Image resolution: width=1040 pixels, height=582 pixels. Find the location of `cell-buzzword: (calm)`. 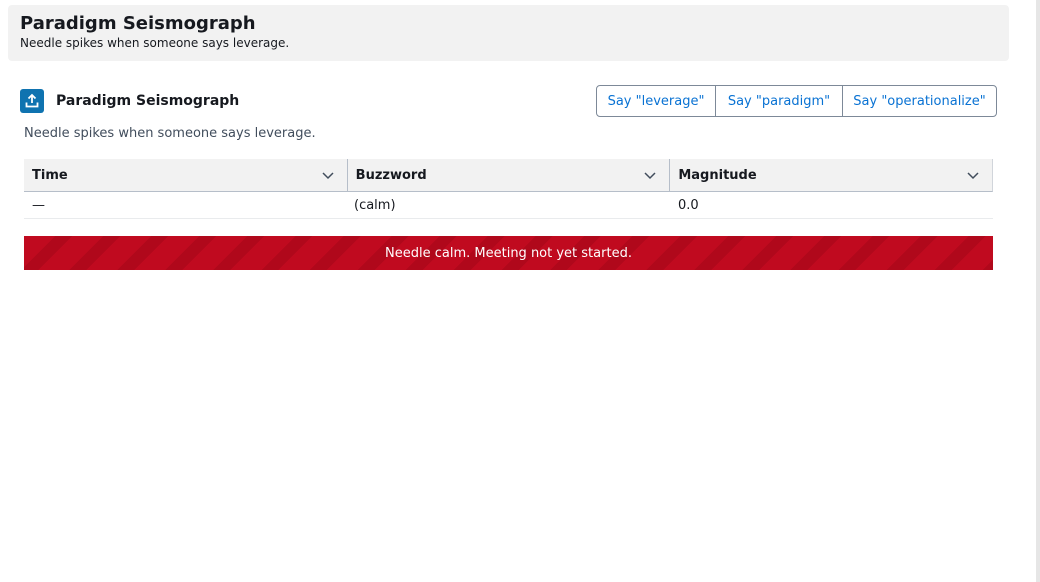

cell-buzzword: (calm) is located at coordinates (375, 205).